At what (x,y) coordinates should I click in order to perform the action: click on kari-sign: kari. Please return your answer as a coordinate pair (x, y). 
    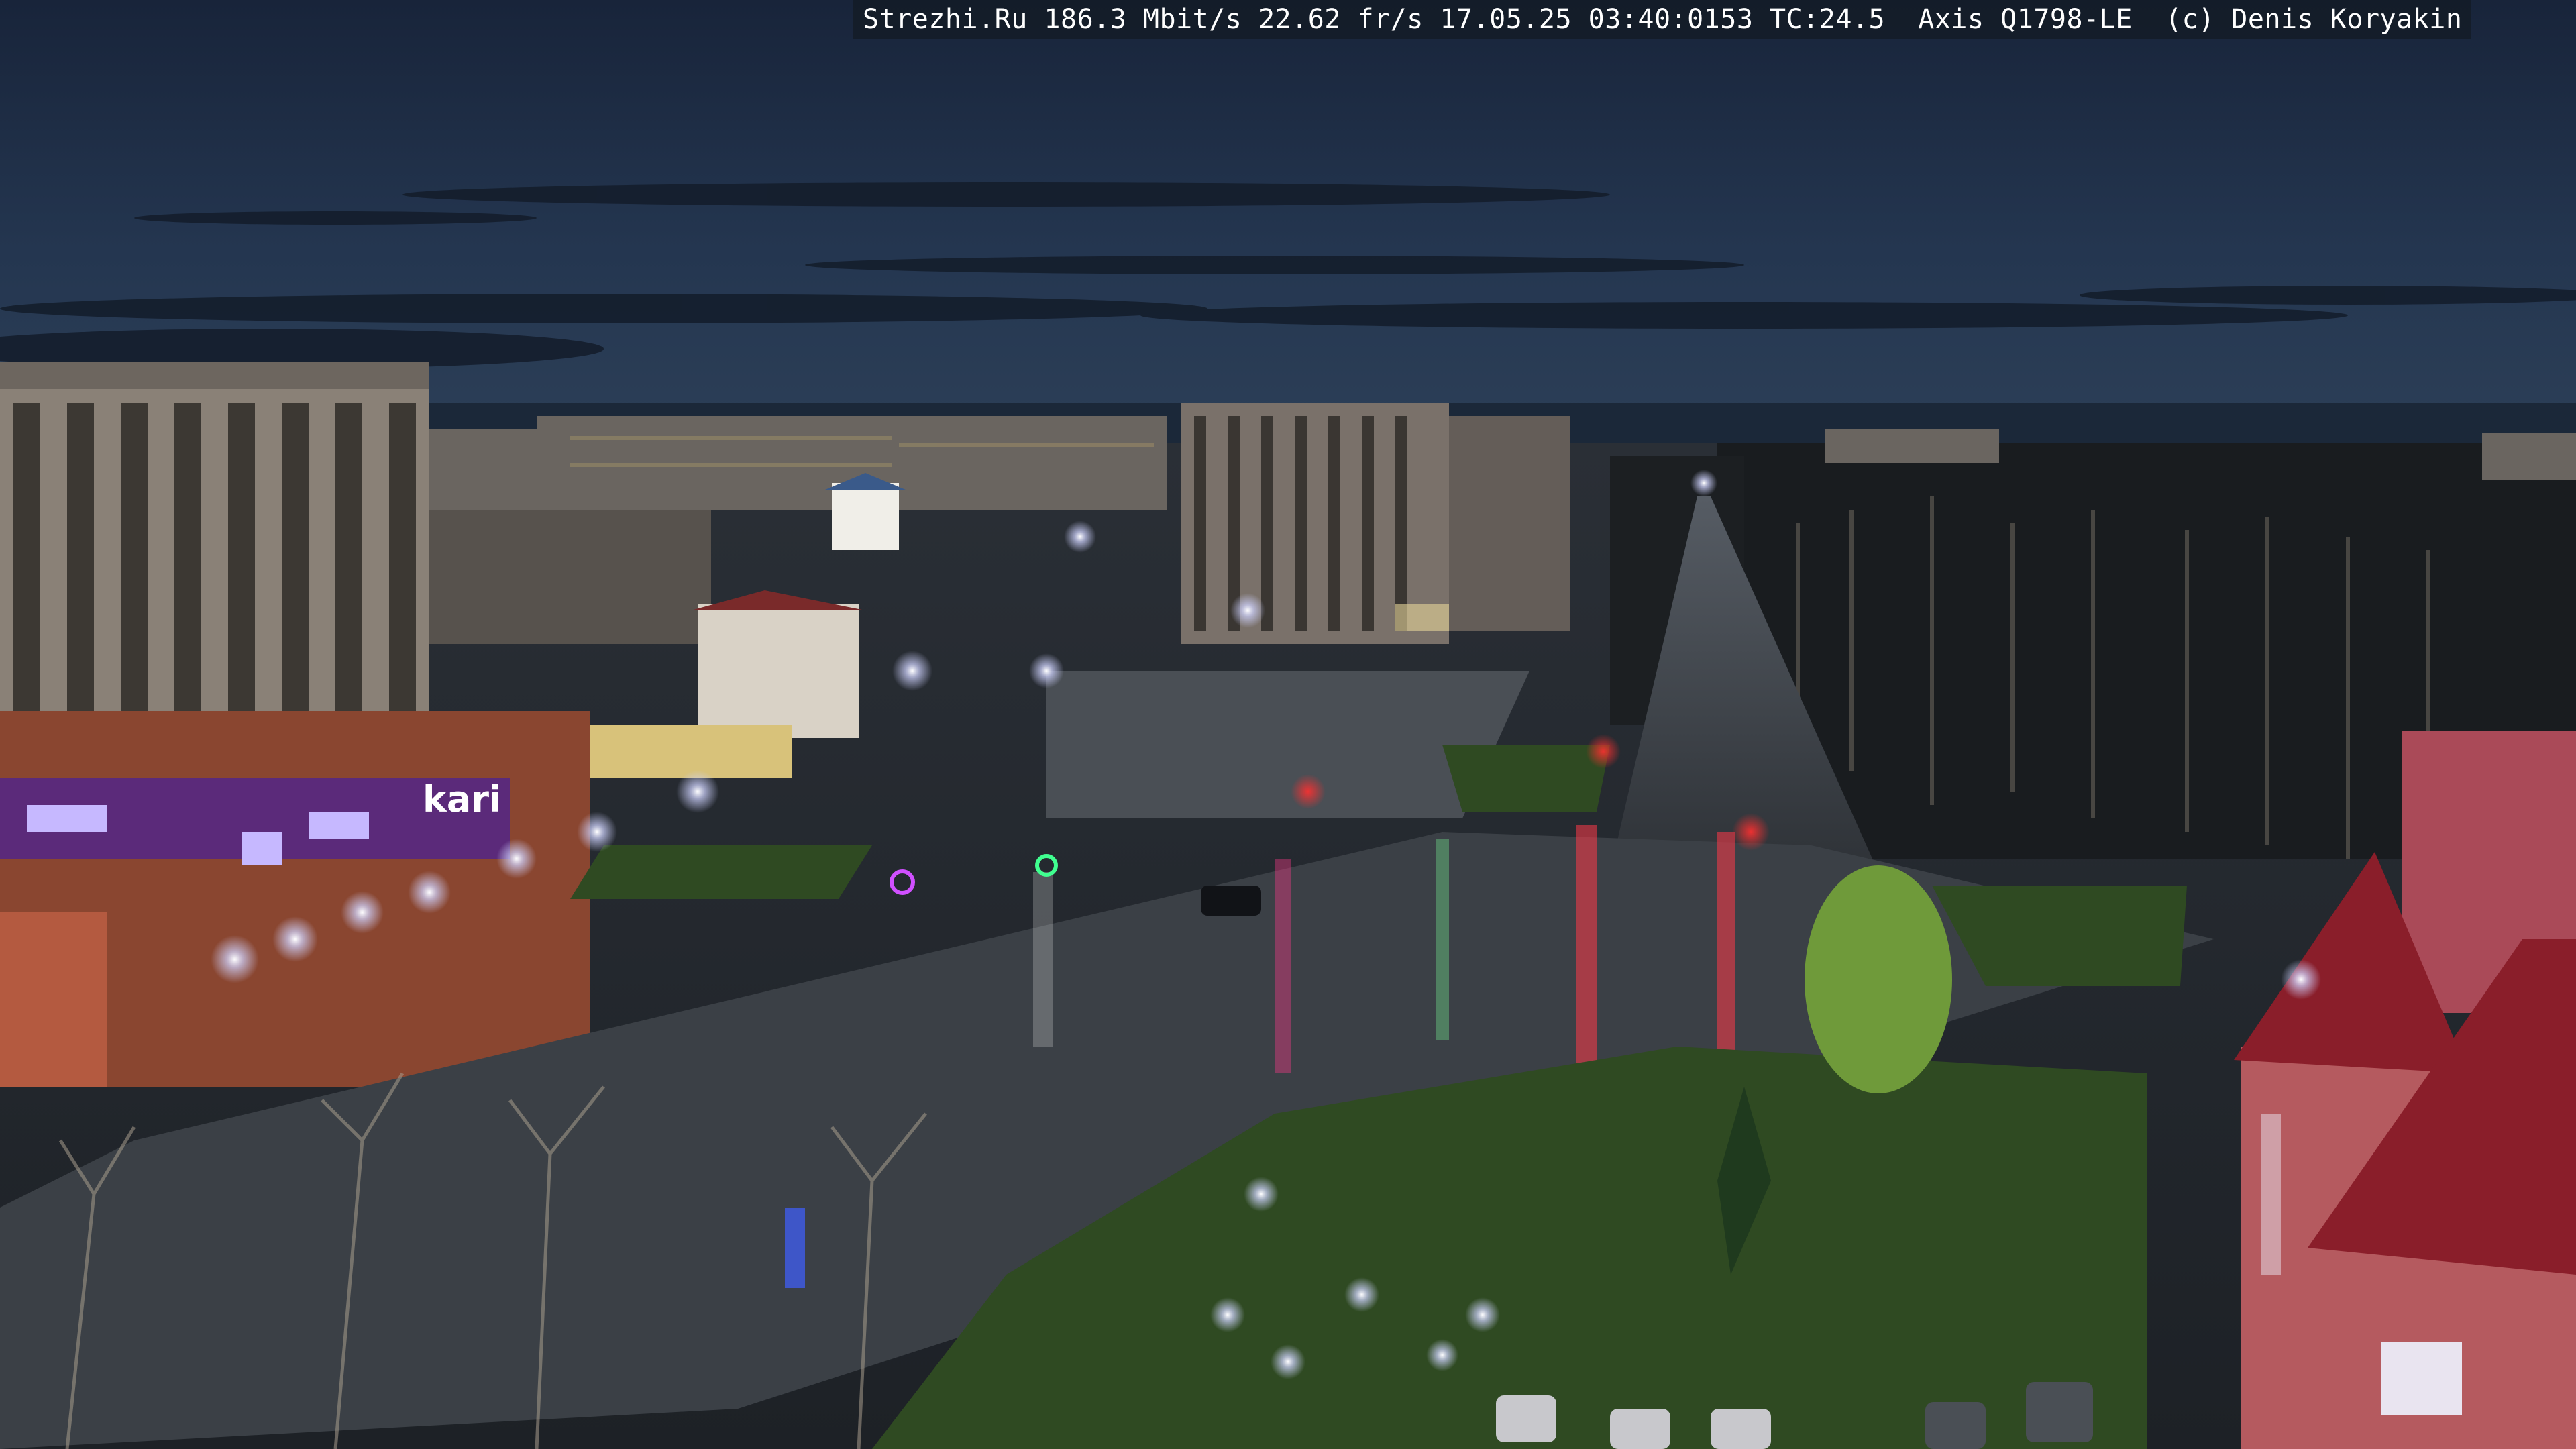
    Looking at the image, I should click on (462, 799).